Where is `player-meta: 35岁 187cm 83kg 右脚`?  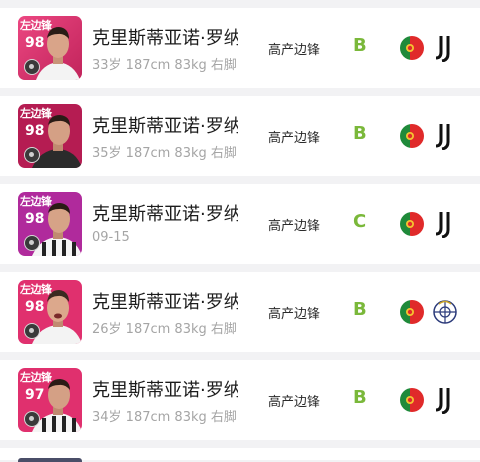
player-meta: 35岁 187cm 83kg 右脚 is located at coordinates (164, 153).